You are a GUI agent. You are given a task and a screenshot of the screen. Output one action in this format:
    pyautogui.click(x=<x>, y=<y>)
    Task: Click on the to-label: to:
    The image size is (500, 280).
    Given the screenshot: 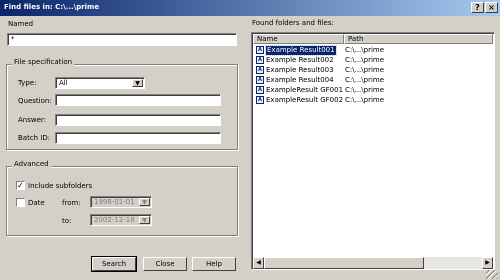 What is the action you would take?
    pyautogui.click(x=67, y=221)
    